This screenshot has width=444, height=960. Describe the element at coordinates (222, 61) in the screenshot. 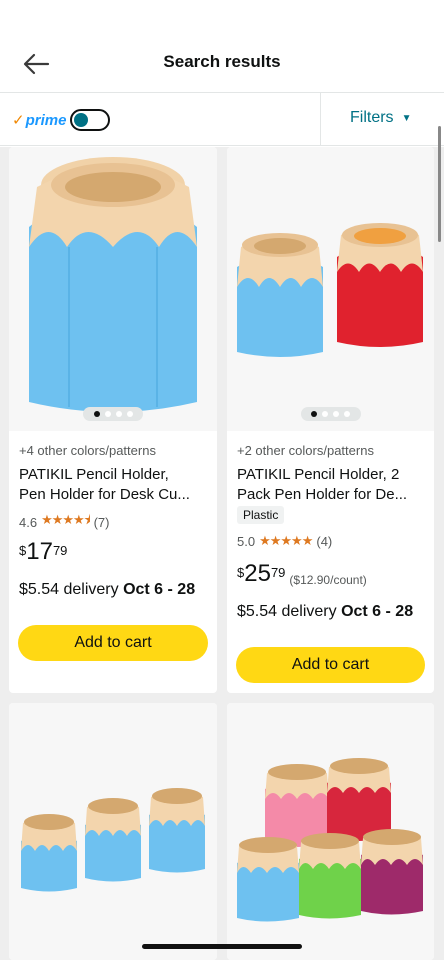

I see `page-title: Search results` at that location.